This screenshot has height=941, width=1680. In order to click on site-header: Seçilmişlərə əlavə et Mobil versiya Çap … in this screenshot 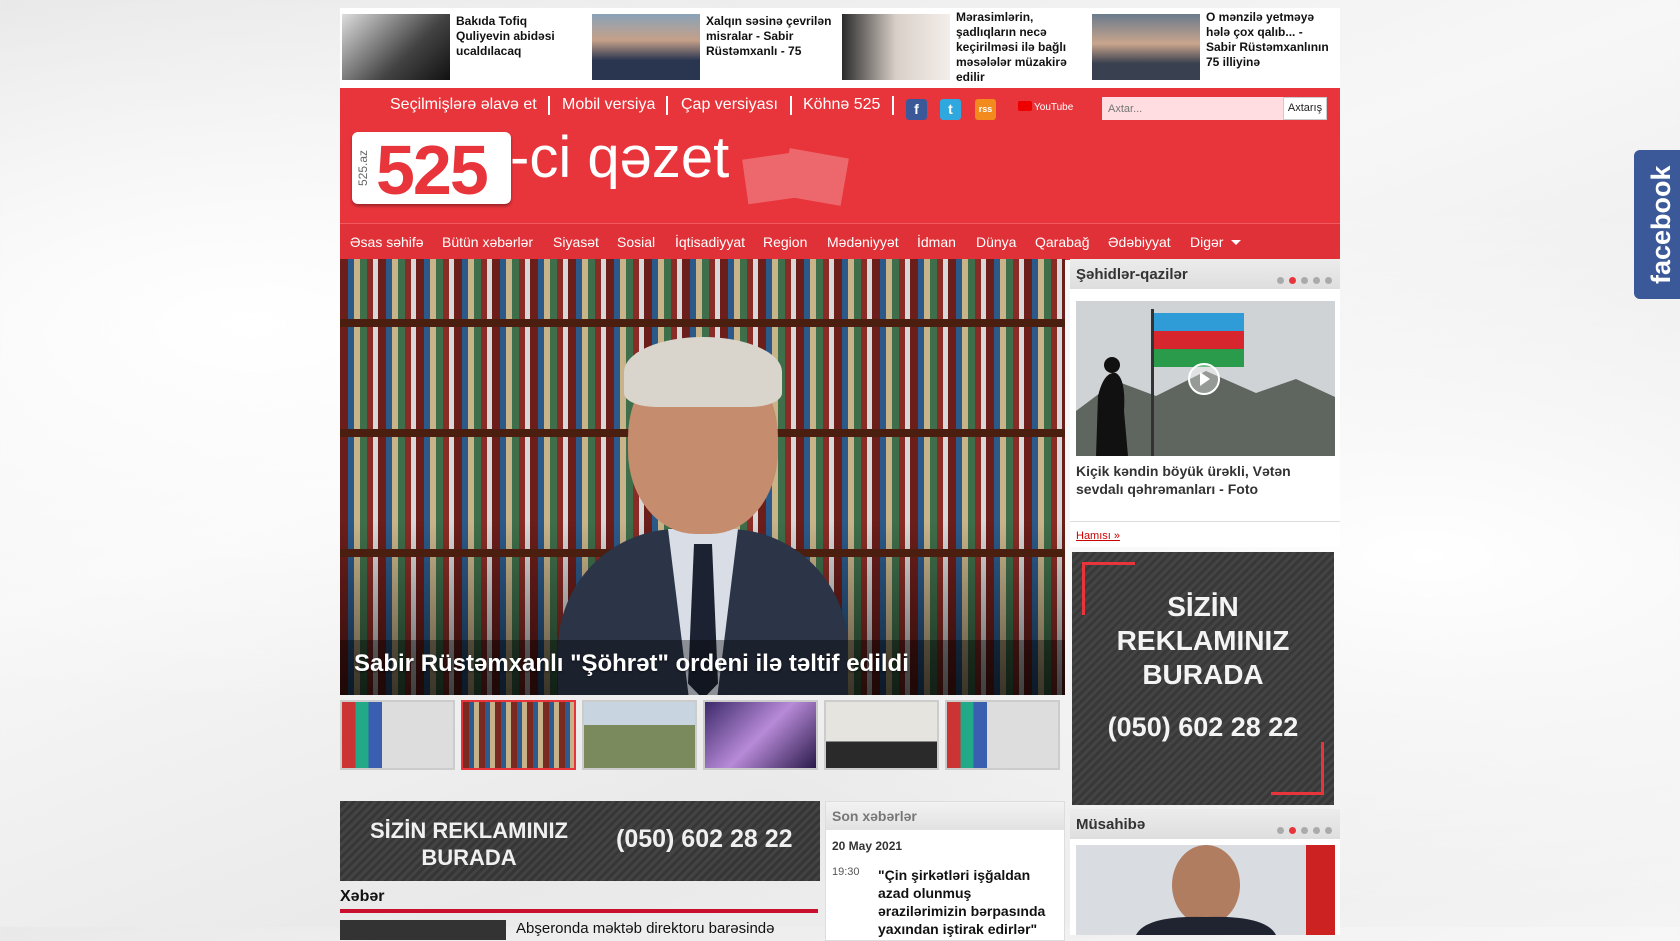, I will do `click(840, 174)`.